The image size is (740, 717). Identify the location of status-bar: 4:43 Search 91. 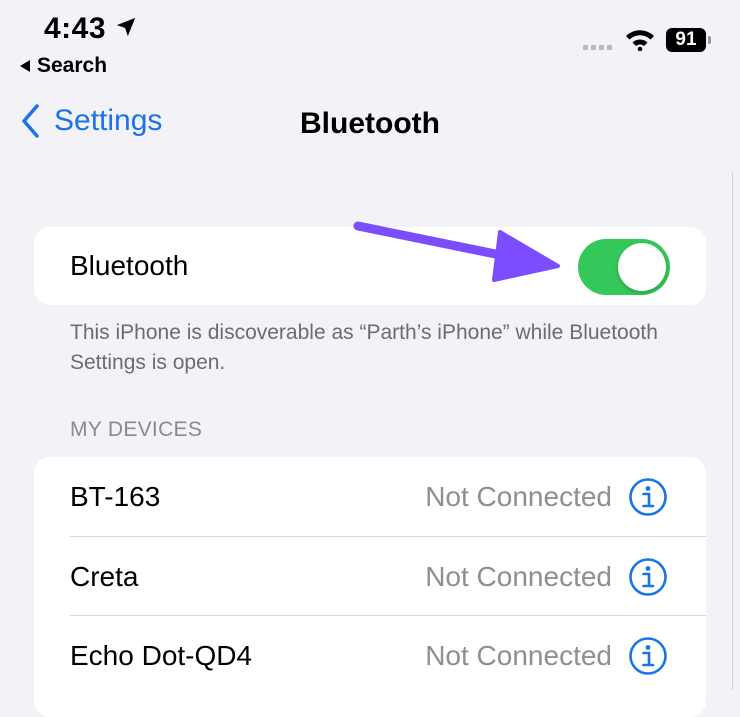
(370, 45).